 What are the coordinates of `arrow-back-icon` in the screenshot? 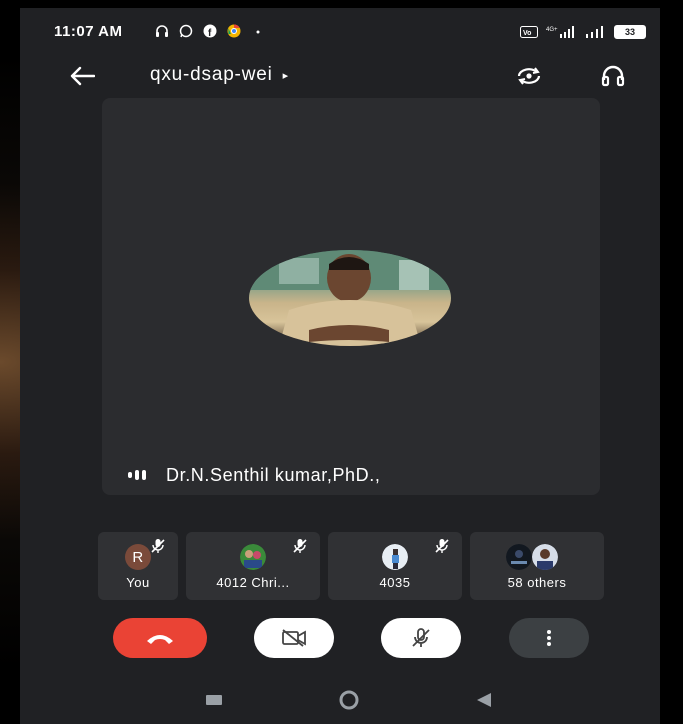 It's located at (82, 76).